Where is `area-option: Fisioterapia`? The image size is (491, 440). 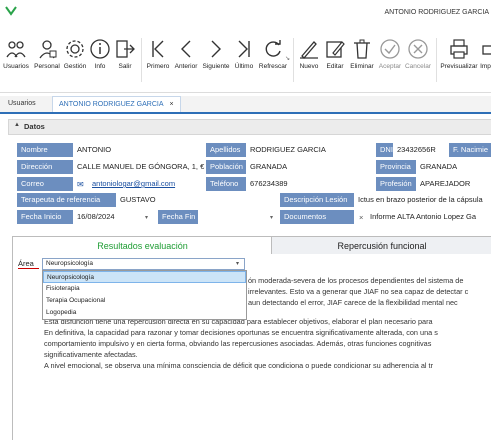 area-option: Fisioterapia is located at coordinates (144, 289).